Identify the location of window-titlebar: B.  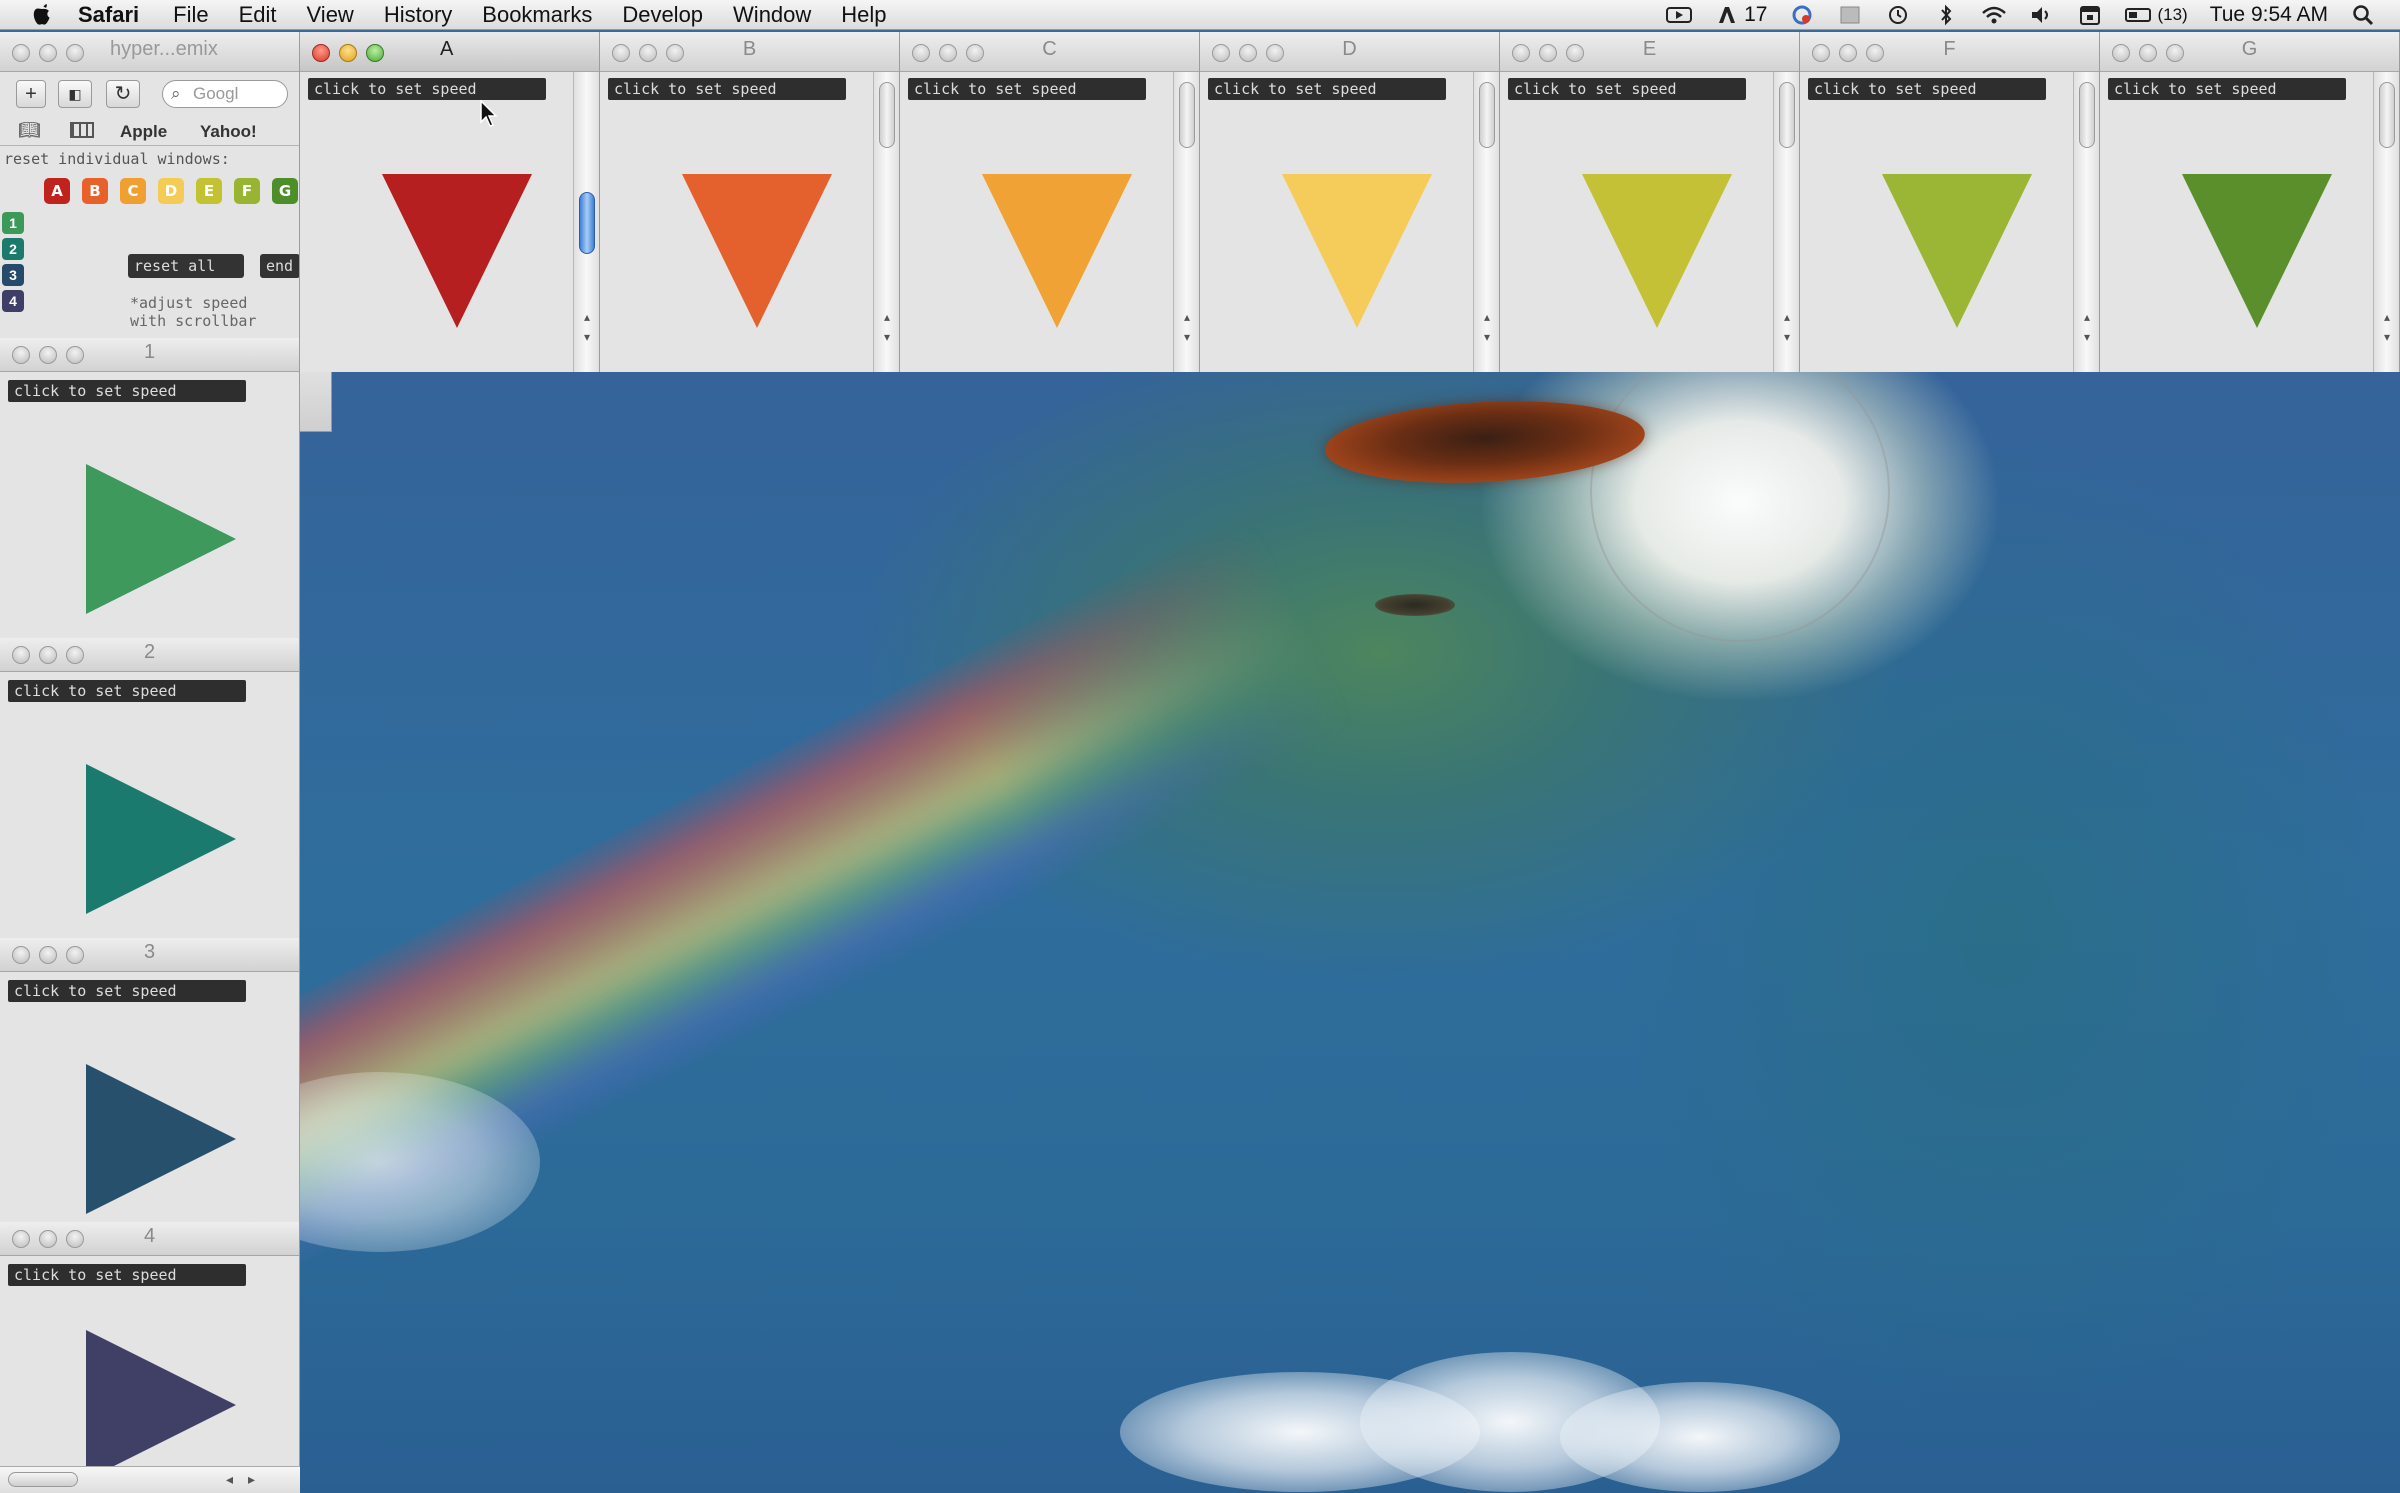
(749, 52).